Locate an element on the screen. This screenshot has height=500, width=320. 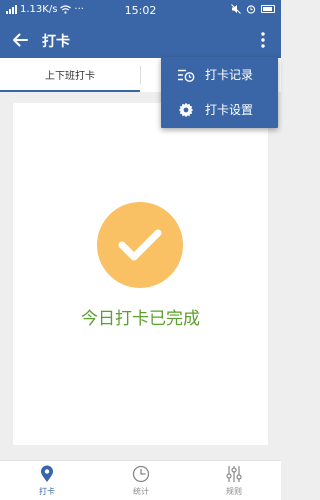
more-options-button is located at coordinates (263, 40).